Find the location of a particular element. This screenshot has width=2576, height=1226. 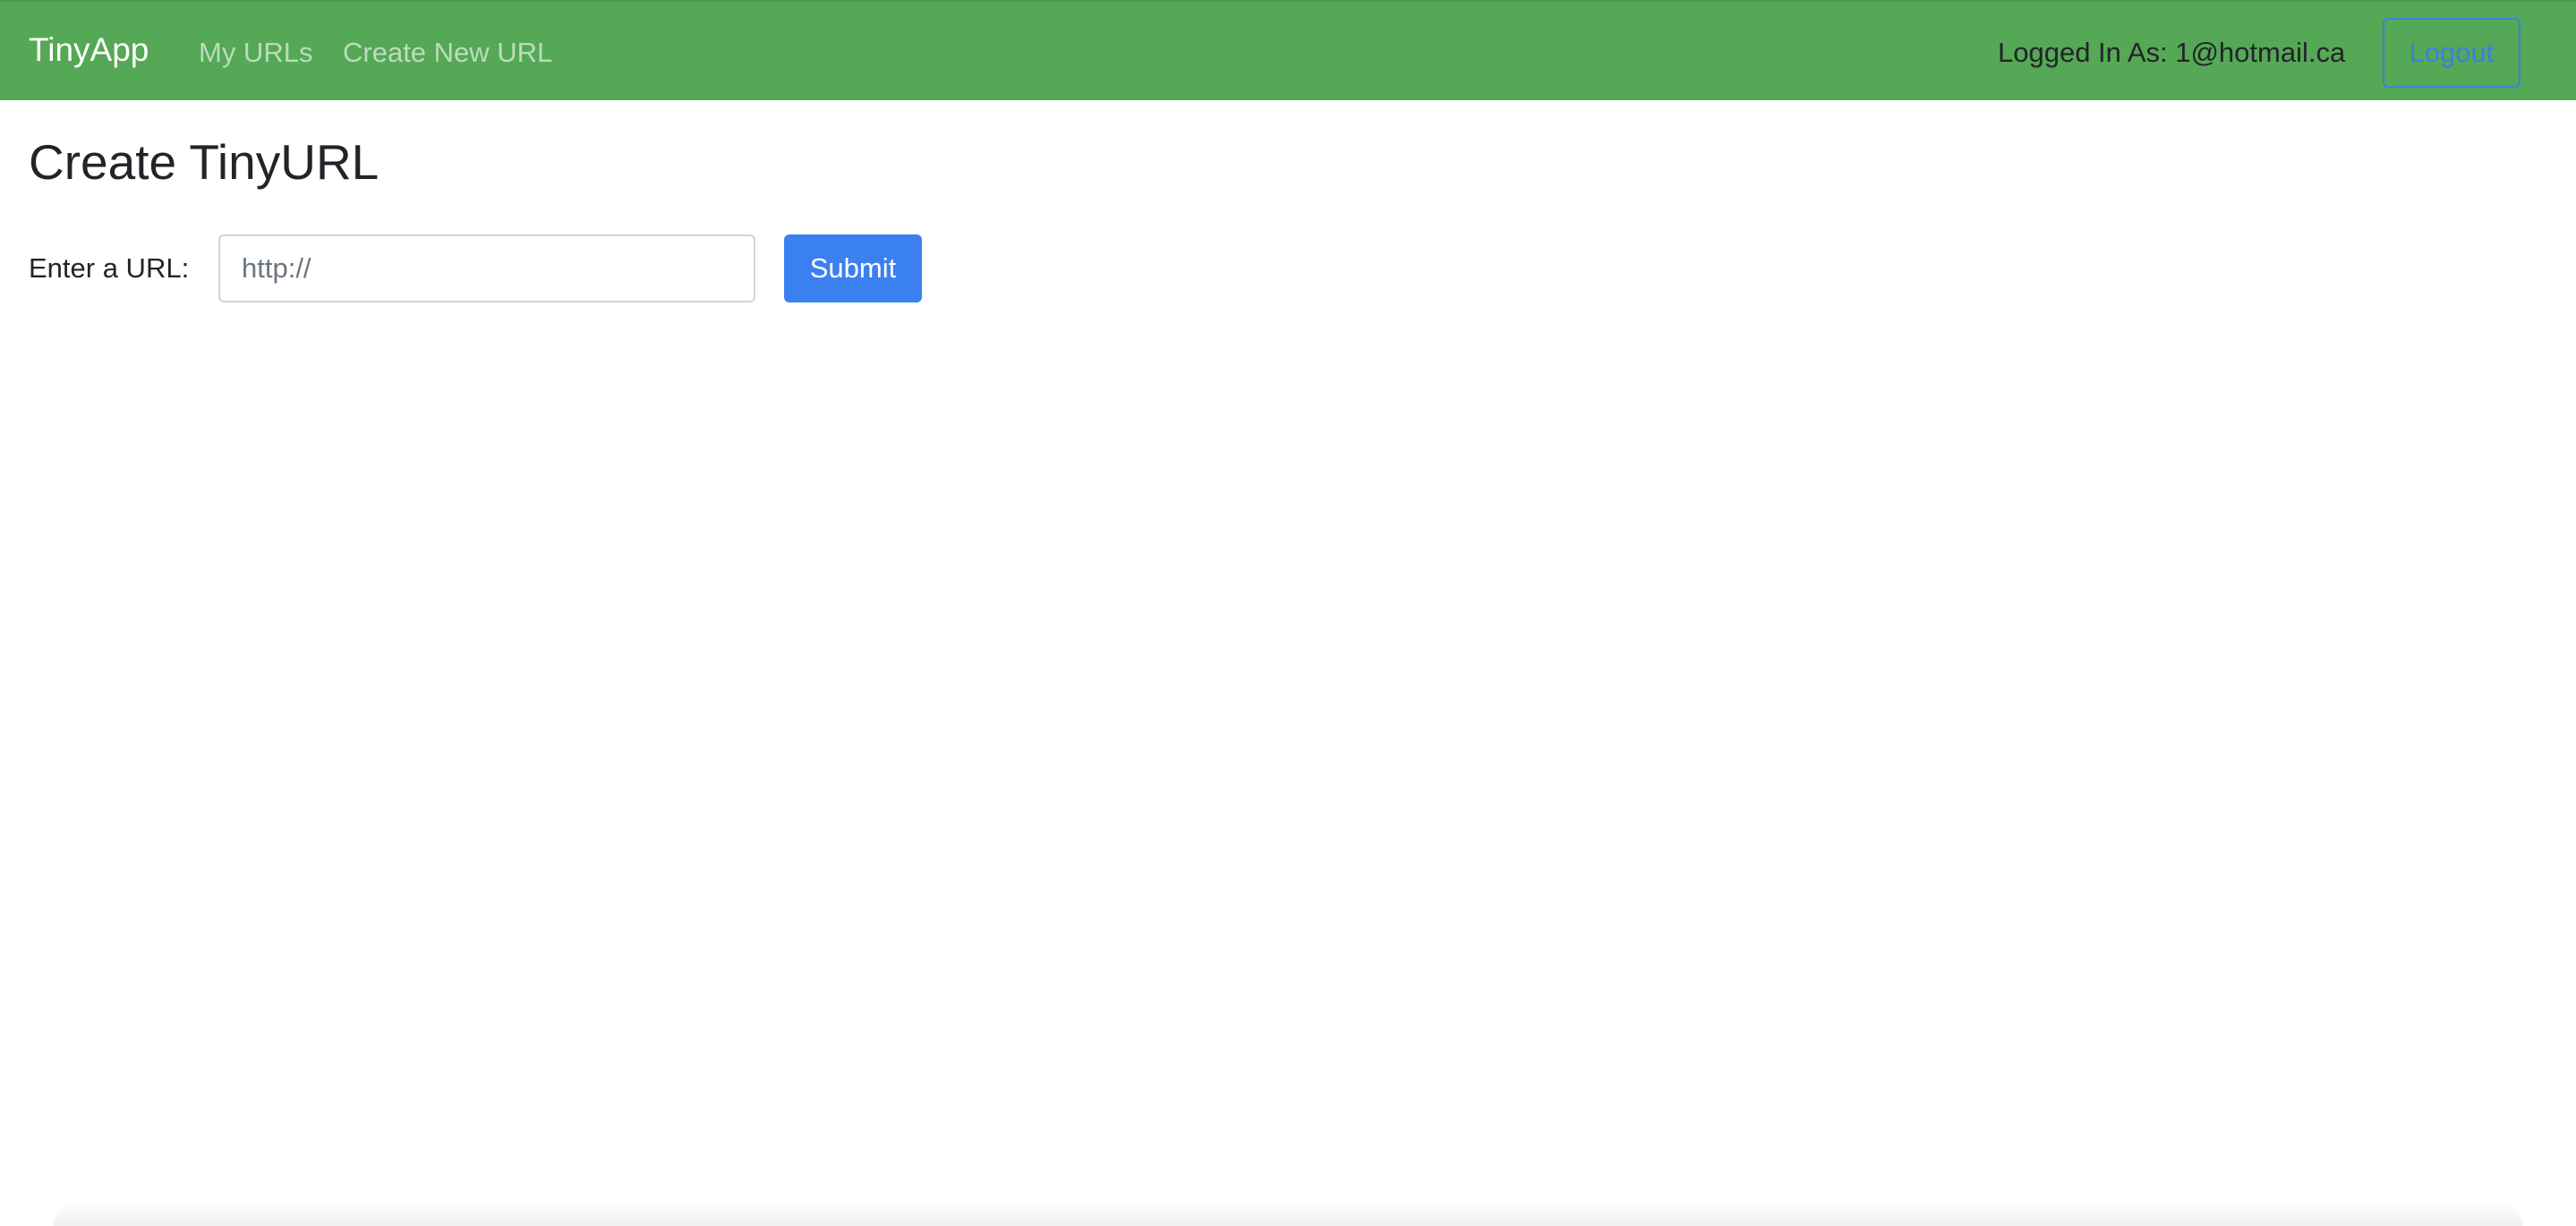

submit-button: Submit is located at coordinates (853, 268).